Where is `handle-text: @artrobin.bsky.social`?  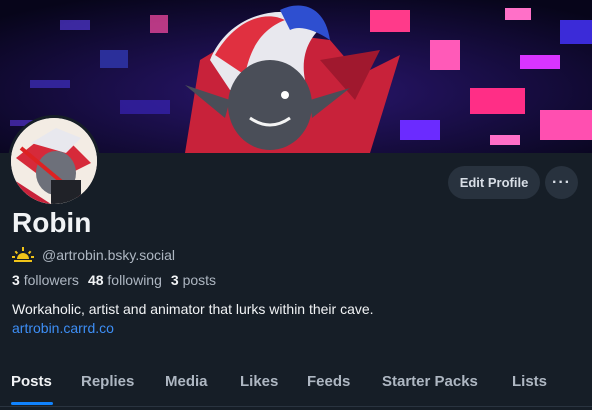 handle-text: @artrobin.bsky.social is located at coordinates (108, 255).